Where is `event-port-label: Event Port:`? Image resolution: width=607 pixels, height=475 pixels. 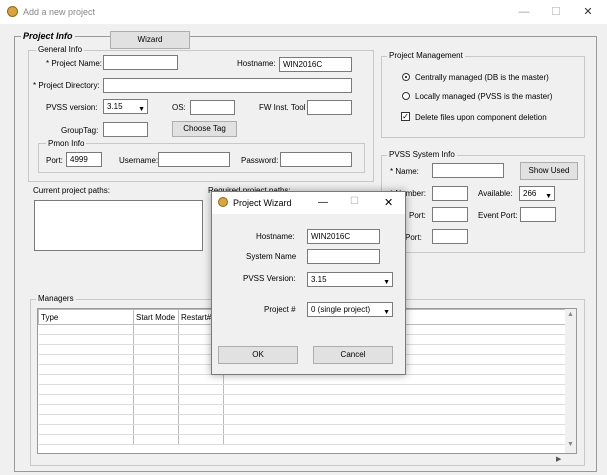 event-port-label: Event Port: is located at coordinates (498, 215).